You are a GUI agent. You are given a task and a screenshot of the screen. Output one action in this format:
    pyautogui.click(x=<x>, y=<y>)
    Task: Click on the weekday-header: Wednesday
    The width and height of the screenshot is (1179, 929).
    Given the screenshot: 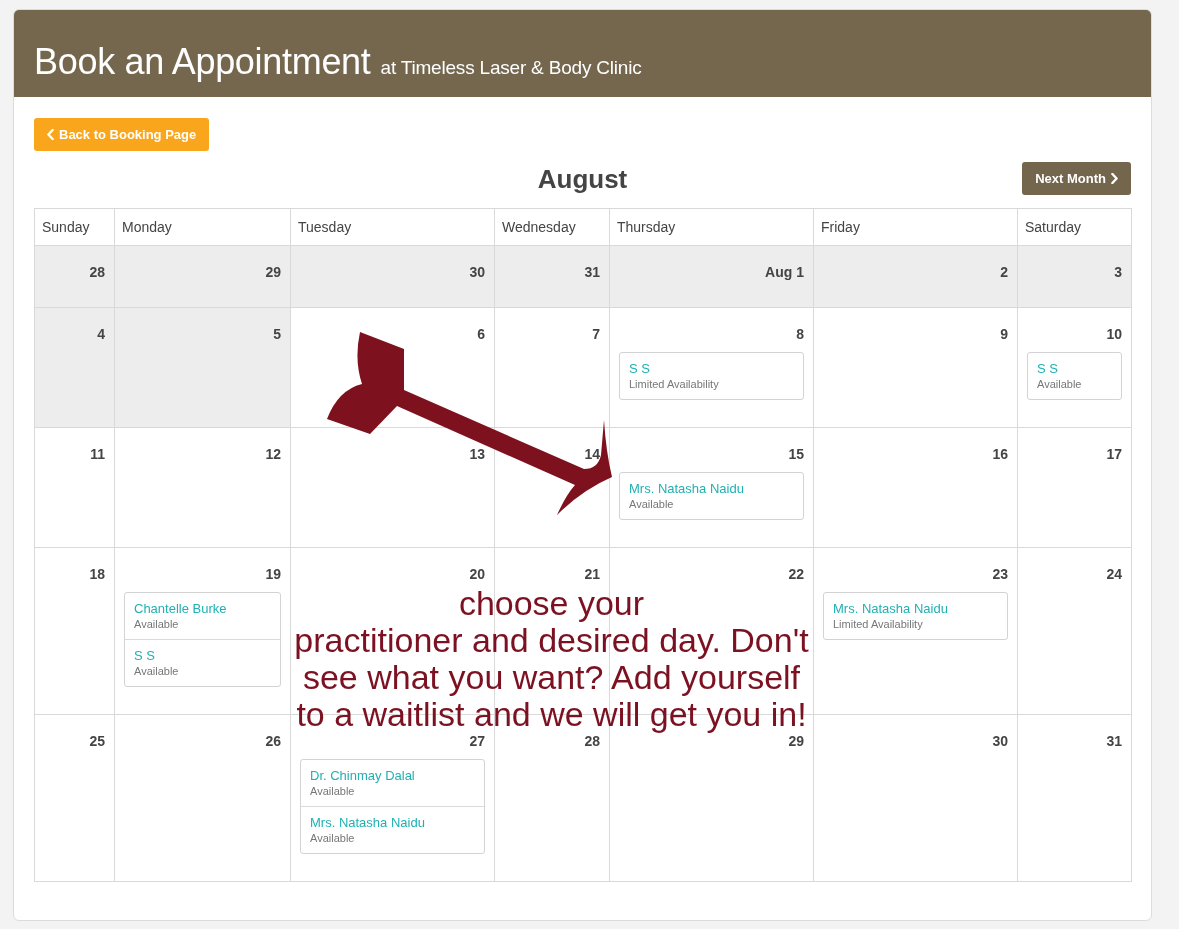 What is the action you would take?
    pyautogui.click(x=552, y=227)
    